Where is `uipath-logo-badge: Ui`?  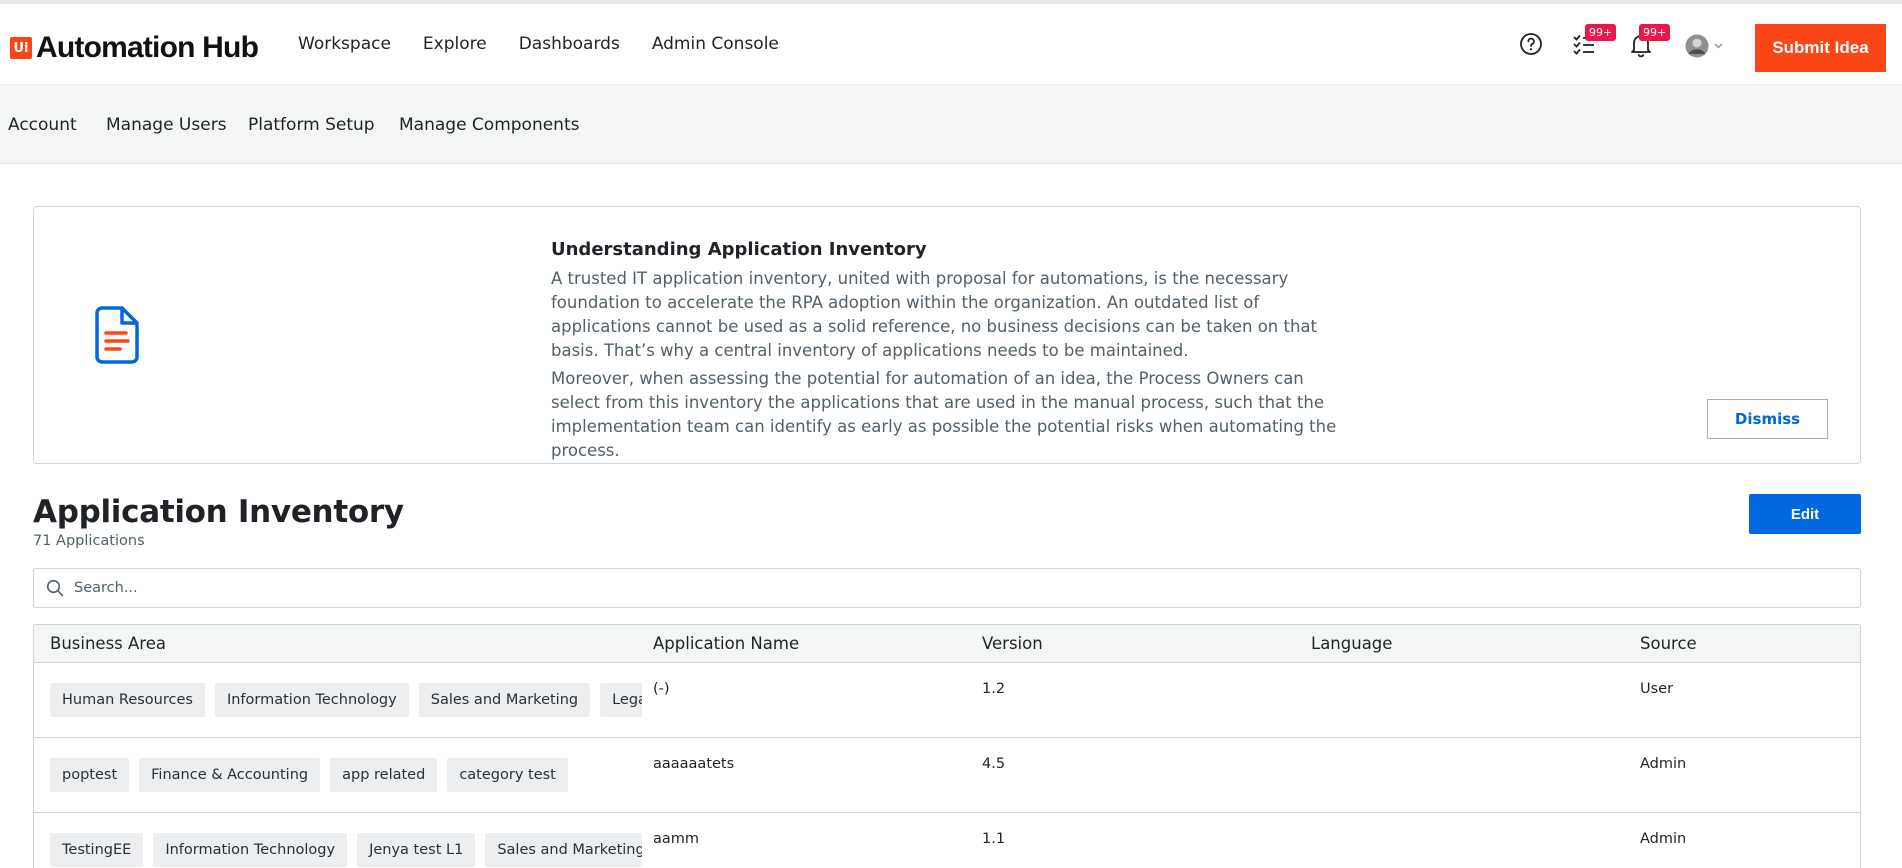
uipath-logo-badge: Ui is located at coordinates (21, 48).